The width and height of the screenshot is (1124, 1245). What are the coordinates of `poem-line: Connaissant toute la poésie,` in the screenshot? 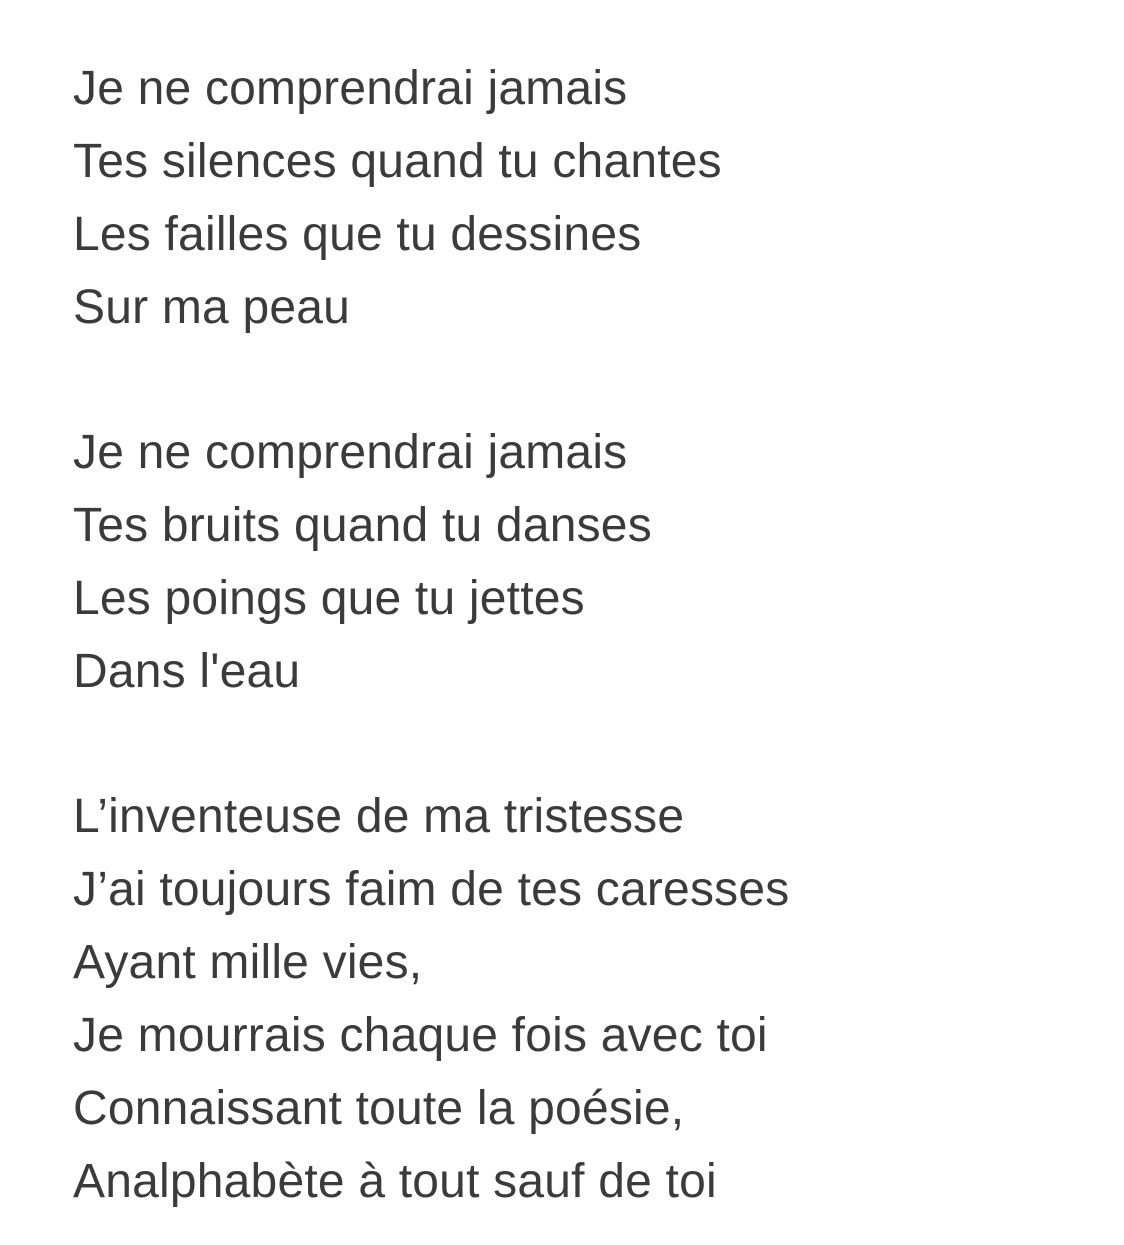 It's located at (379, 1108).